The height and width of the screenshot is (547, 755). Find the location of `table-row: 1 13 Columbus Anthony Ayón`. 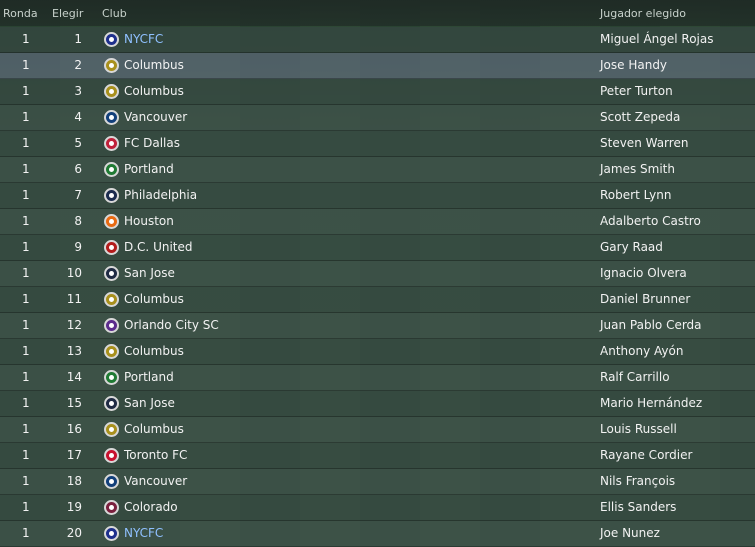

table-row: 1 13 Columbus Anthony Ayón is located at coordinates (377, 352).